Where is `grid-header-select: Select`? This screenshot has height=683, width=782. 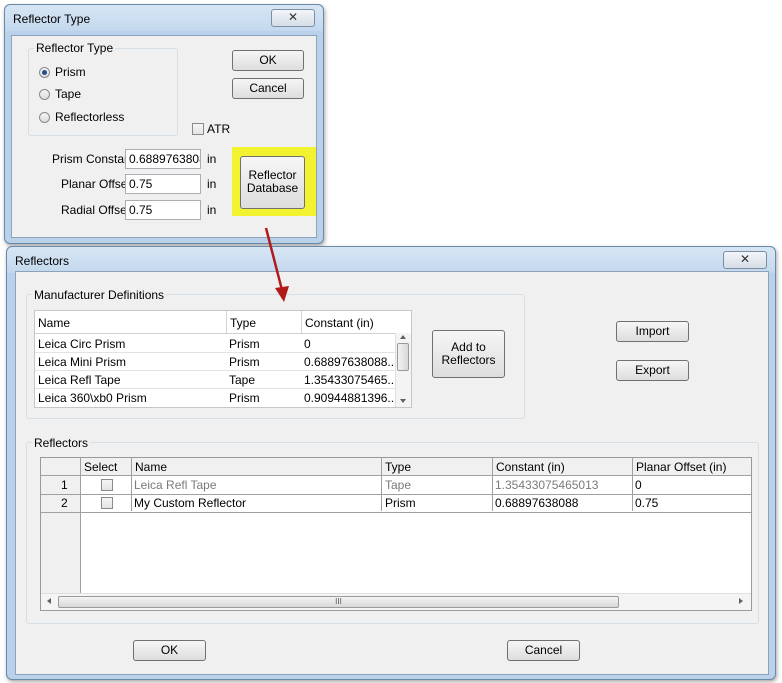
grid-header-select: Select is located at coordinates (100, 467).